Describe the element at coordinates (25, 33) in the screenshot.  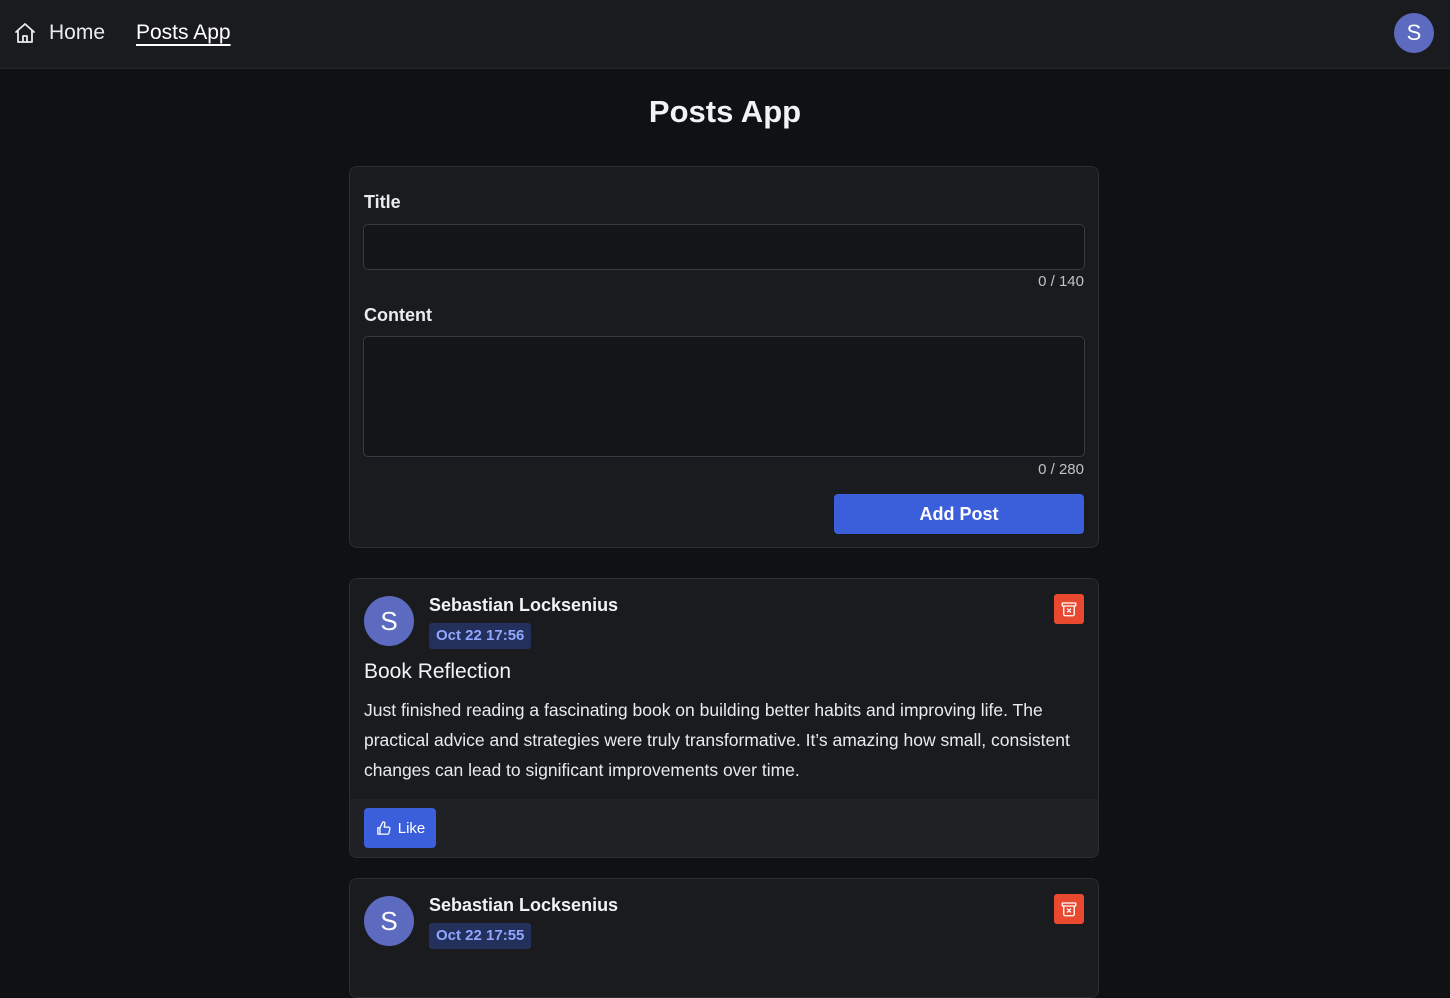
I see `home-icon` at that location.